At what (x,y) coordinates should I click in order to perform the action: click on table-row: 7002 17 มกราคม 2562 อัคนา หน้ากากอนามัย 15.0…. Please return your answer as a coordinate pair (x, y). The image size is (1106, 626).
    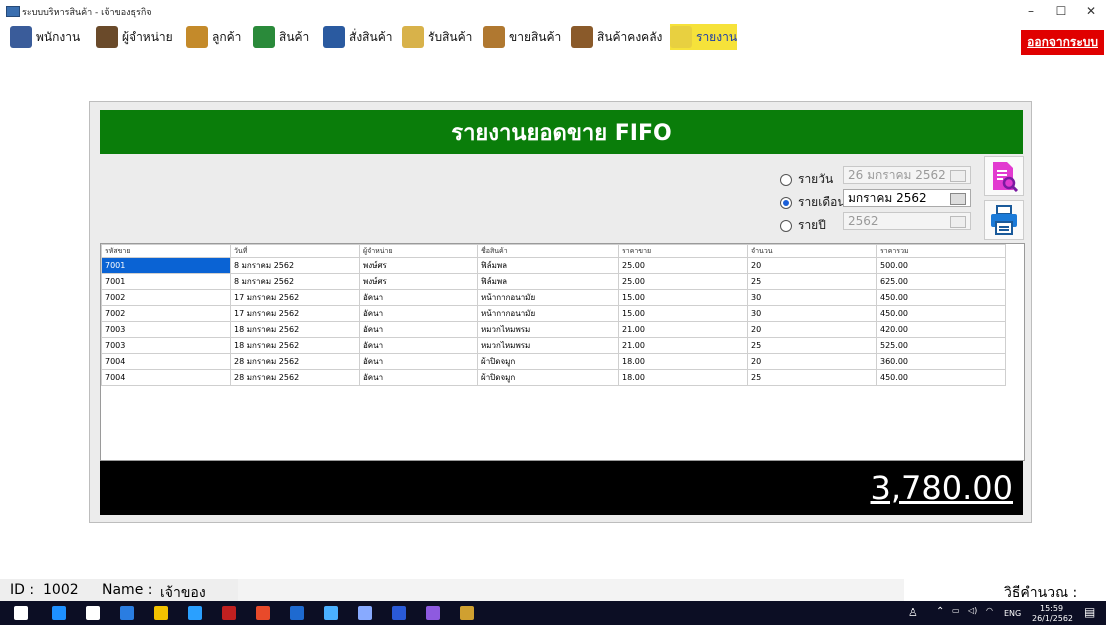
    Looking at the image, I should click on (553, 313).